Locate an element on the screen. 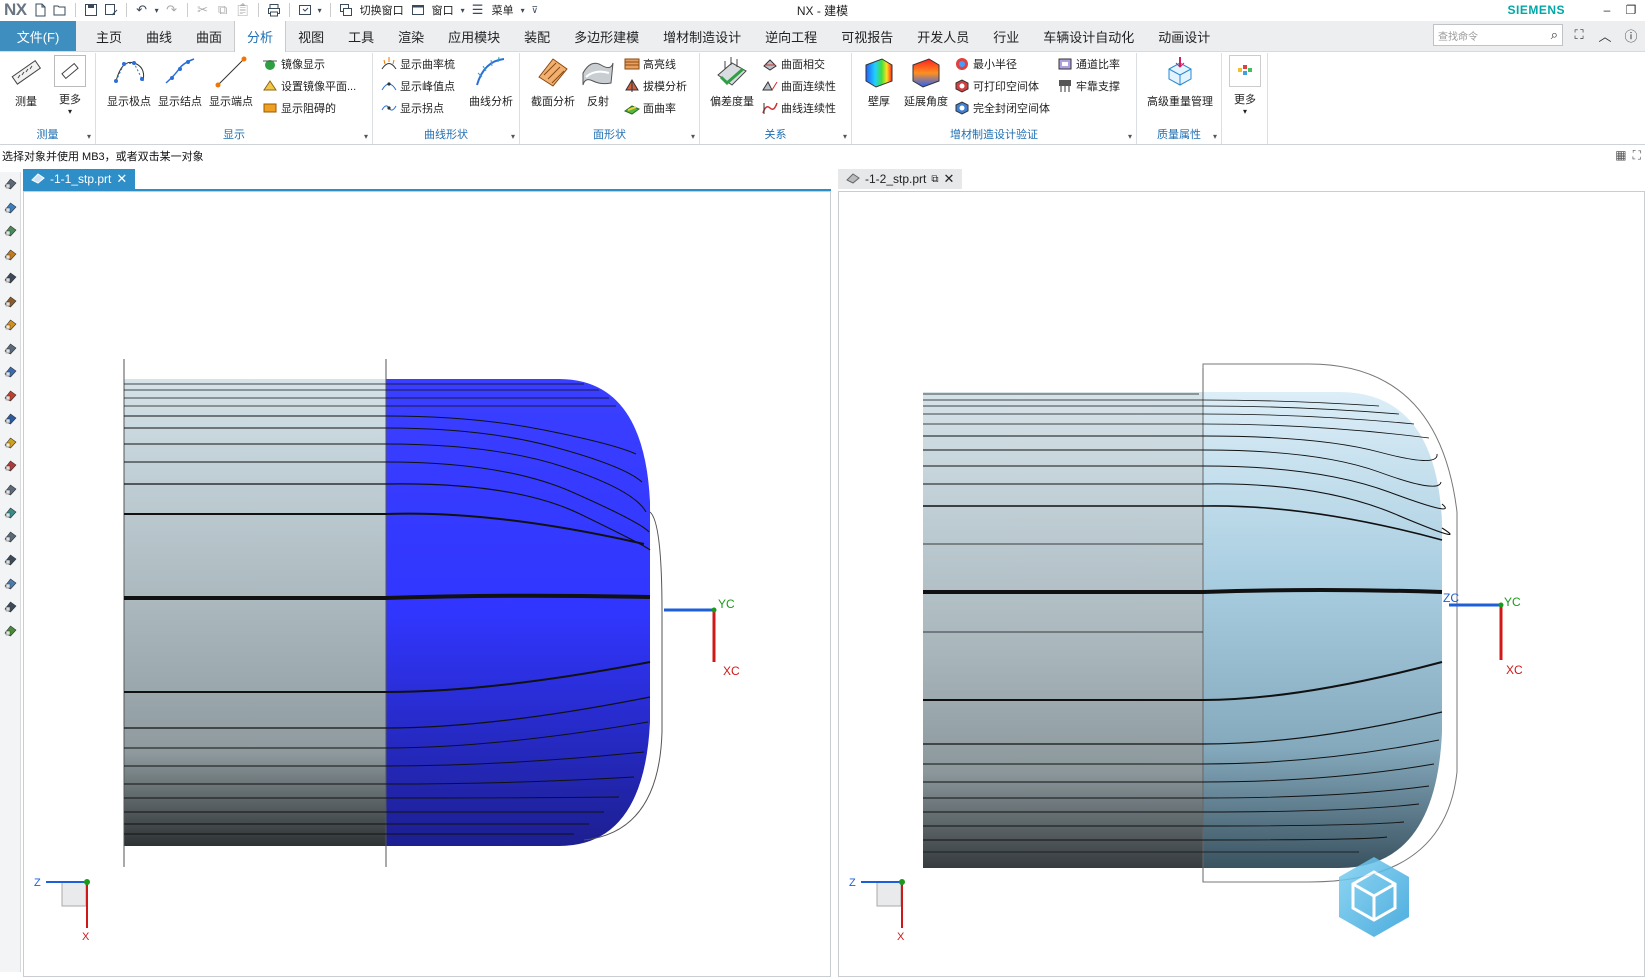  save-icon is located at coordinates (91, 10).